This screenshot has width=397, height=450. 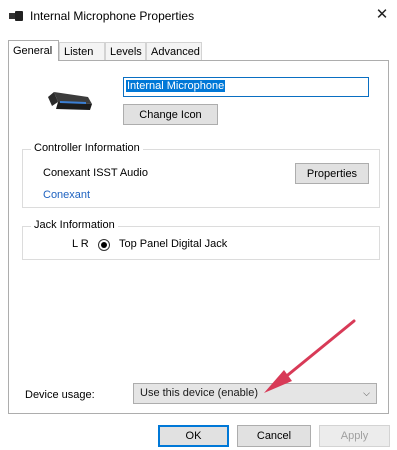 What do you see at coordinates (104, 245) in the screenshot?
I see `jack-radio-indicator` at bounding box center [104, 245].